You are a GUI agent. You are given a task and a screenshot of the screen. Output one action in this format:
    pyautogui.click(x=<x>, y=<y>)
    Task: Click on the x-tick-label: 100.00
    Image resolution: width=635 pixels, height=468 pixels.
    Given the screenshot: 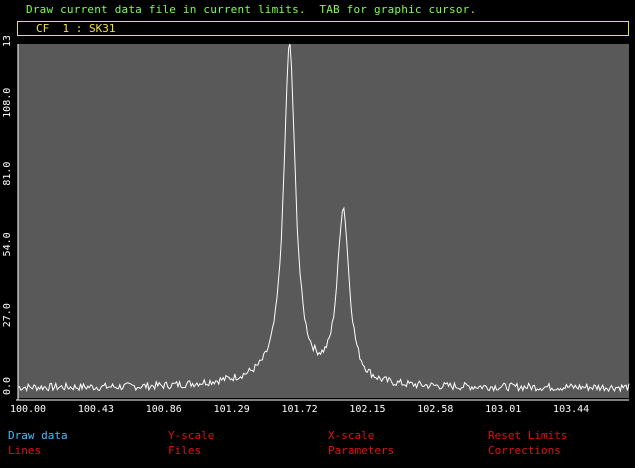 What is the action you would take?
    pyautogui.click(x=28, y=409)
    